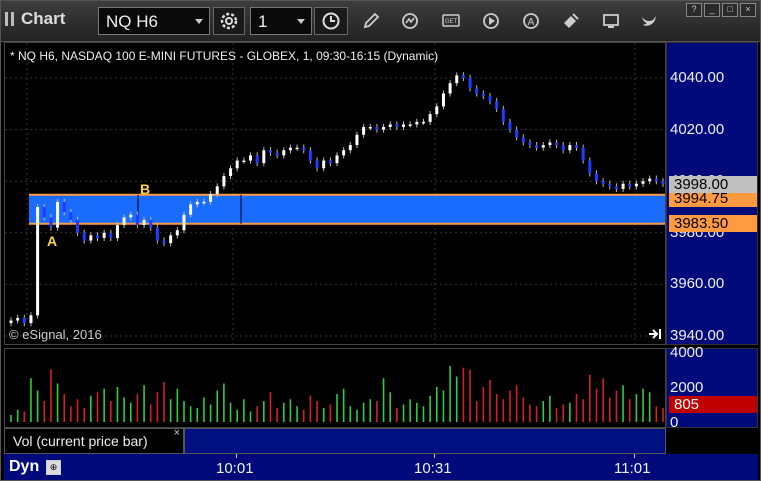  I want to click on volume-study-label: Vol (current price bar), so click(80, 441).